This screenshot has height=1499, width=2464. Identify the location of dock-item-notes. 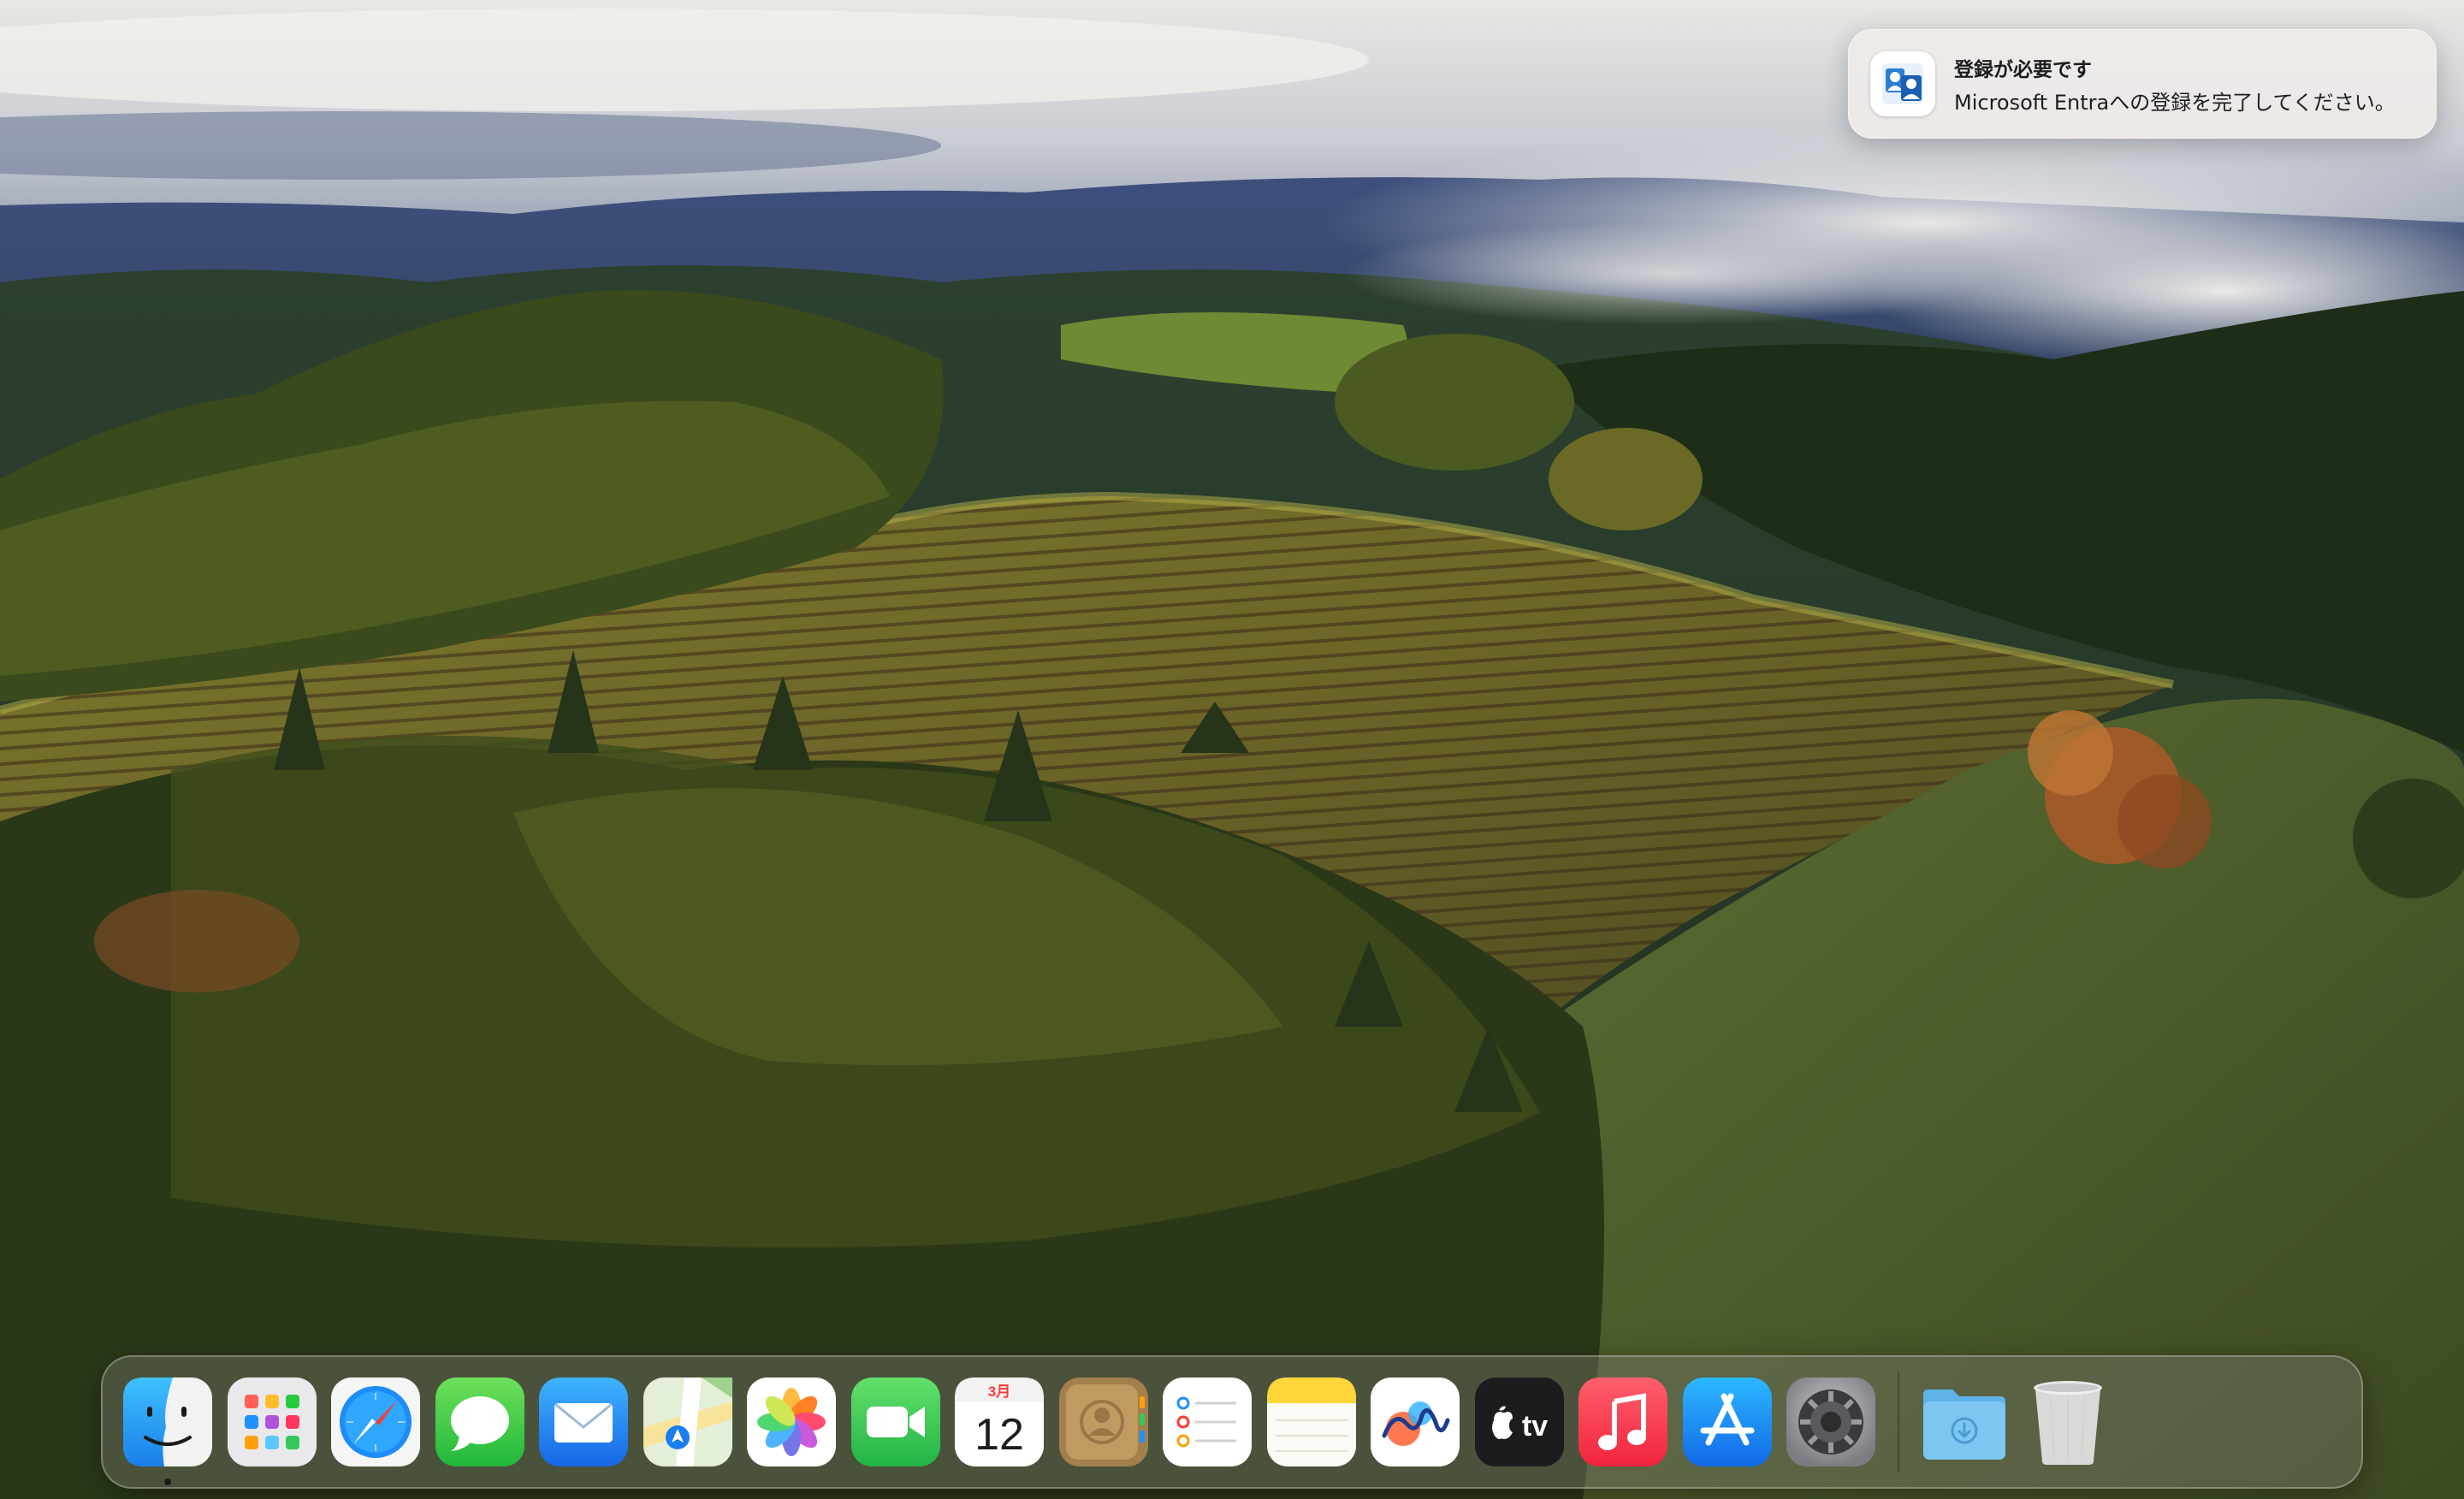
(1311, 1422).